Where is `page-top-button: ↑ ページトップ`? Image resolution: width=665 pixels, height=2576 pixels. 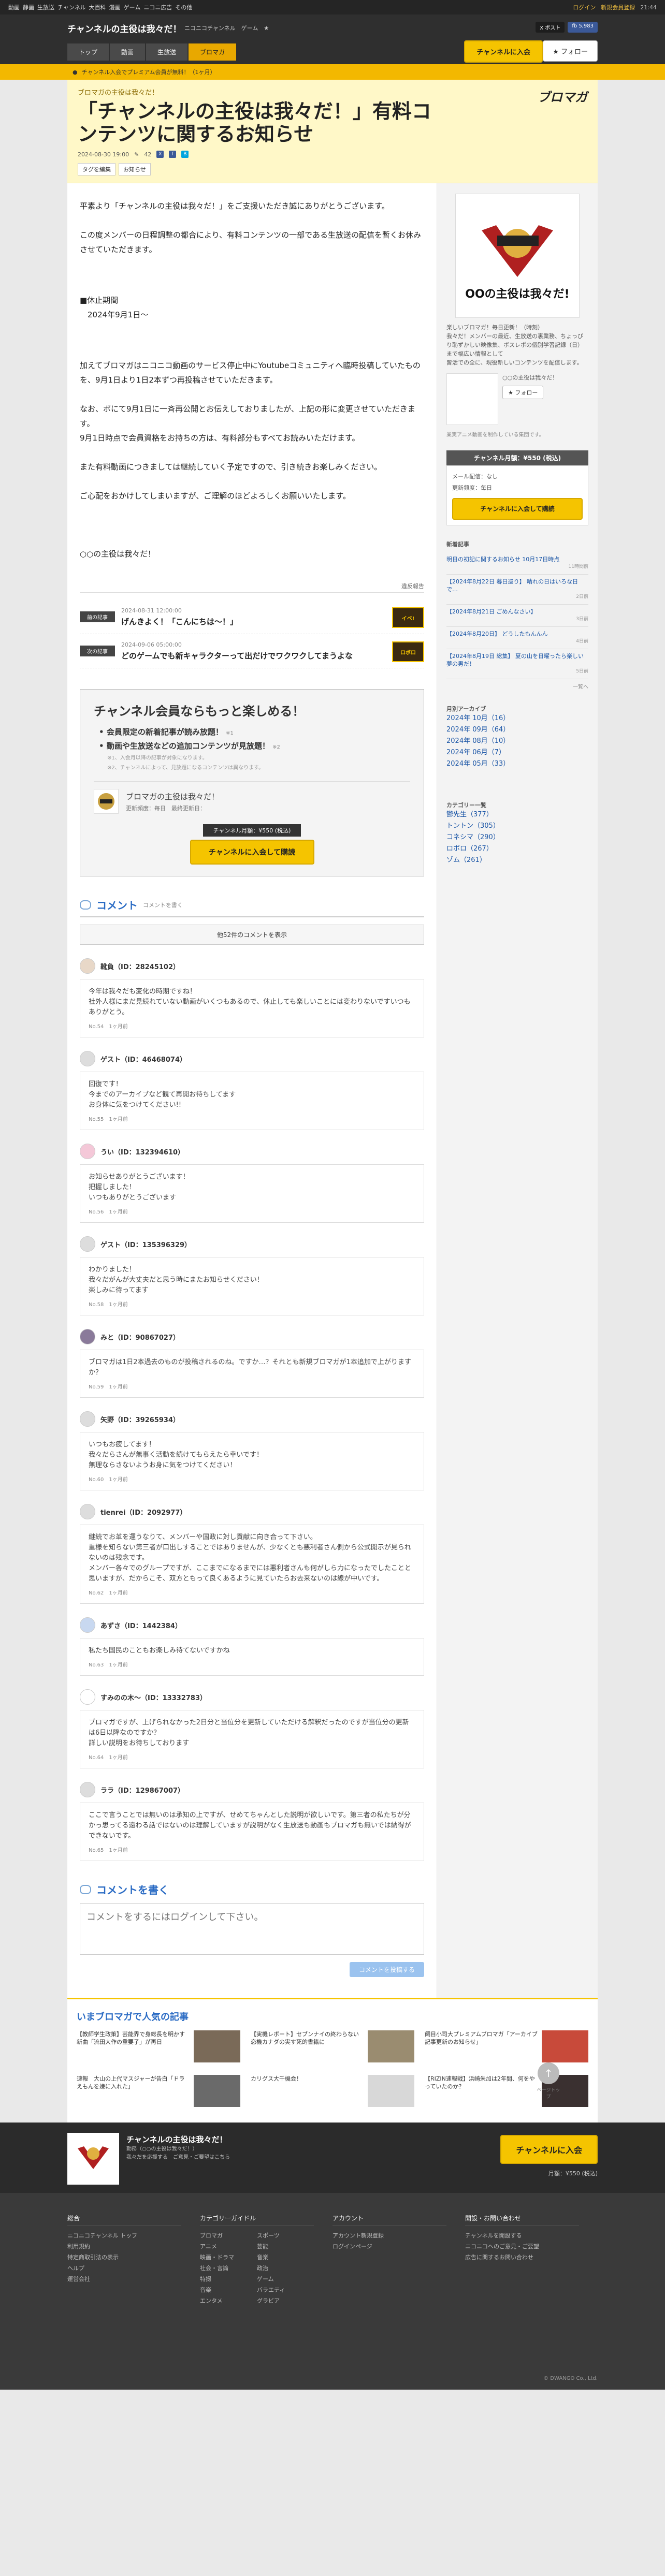 page-top-button: ↑ ページトップ is located at coordinates (549, 2081).